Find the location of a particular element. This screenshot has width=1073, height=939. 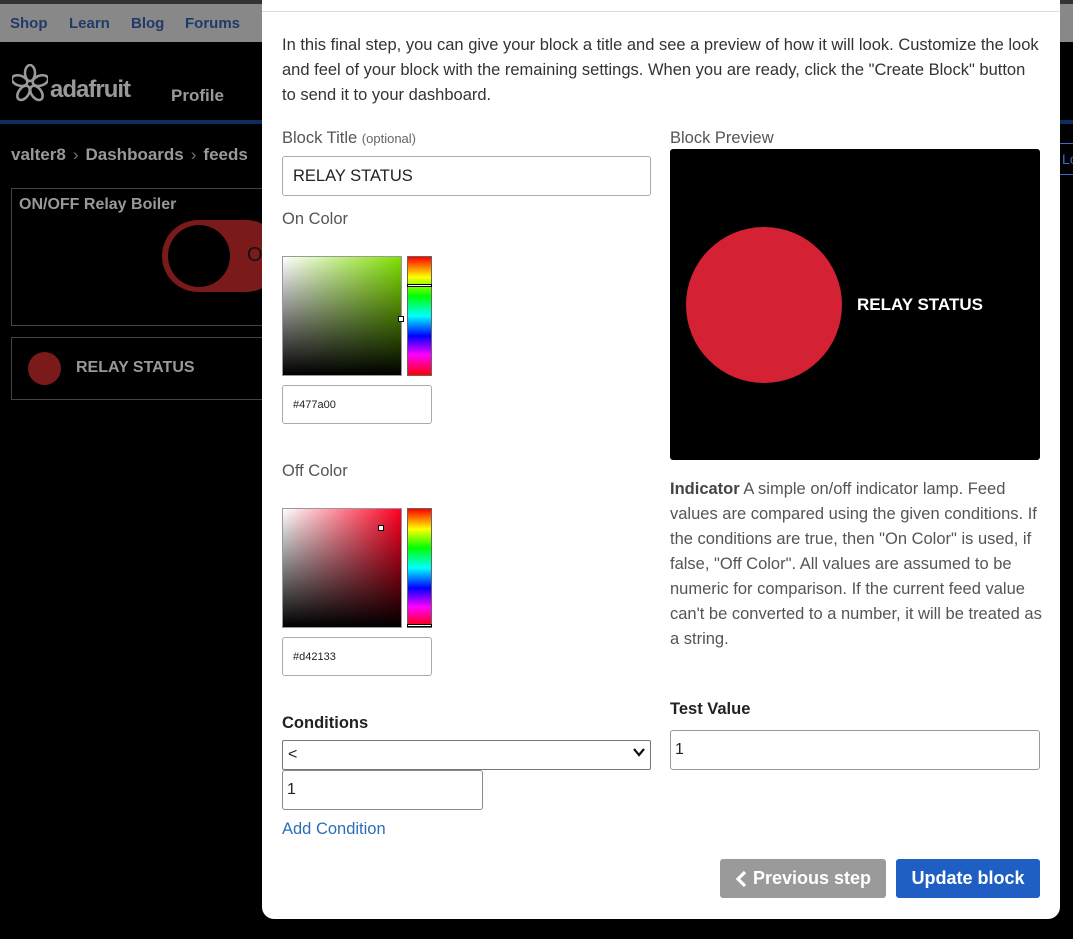

block-title-input is located at coordinates (466, 176).